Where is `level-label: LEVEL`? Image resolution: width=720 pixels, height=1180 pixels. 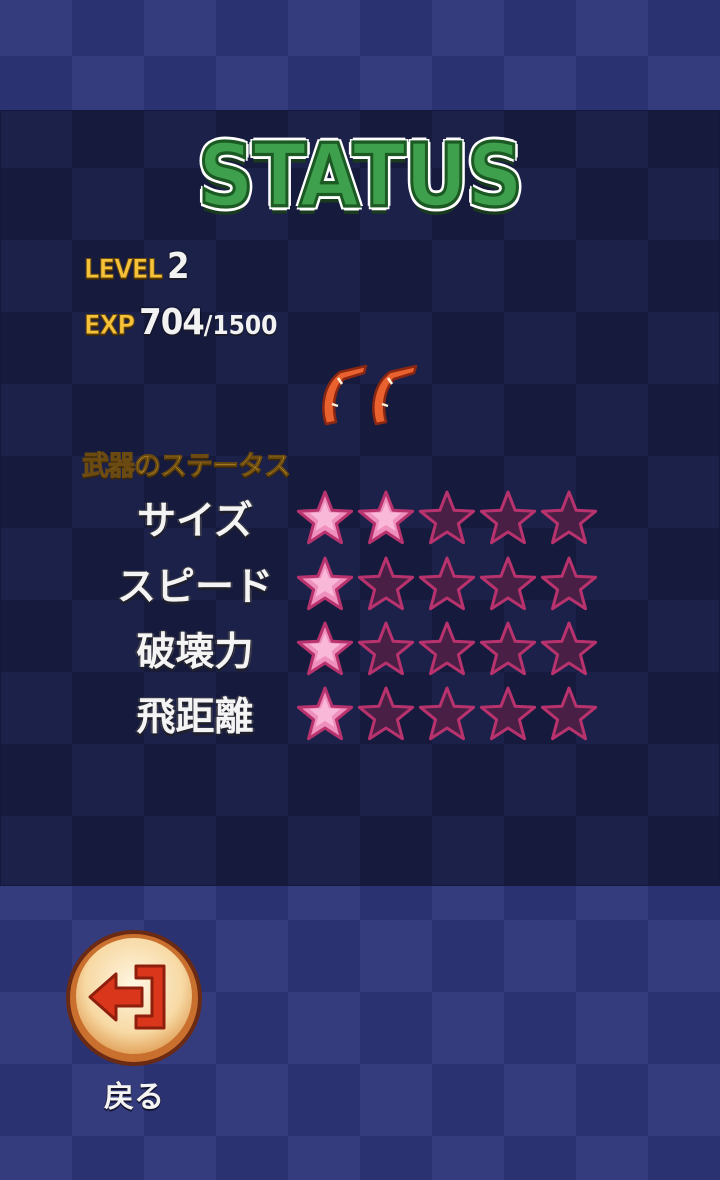
level-label: LEVEL is located at coordinates (124, 270).